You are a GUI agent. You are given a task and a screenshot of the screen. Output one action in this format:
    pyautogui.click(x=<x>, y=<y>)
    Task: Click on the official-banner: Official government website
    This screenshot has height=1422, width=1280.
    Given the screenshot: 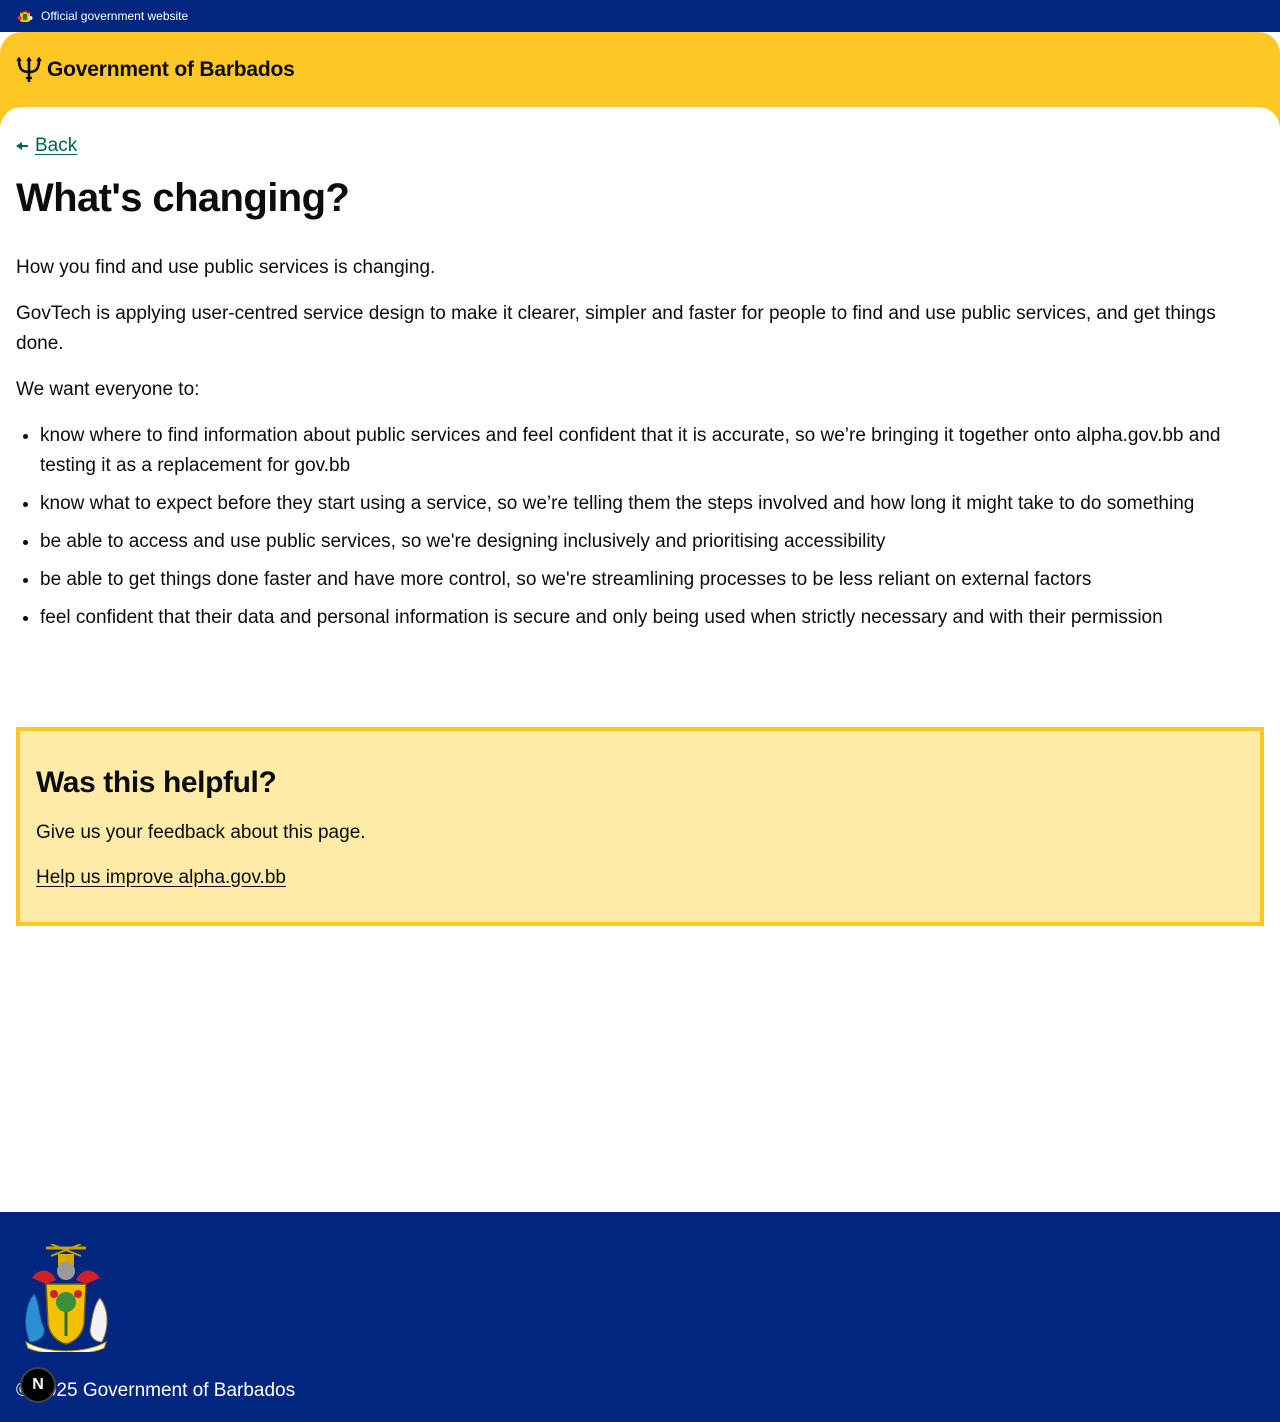 What is the action you would take?
    pyautogui.click(x=640, y=16)
    